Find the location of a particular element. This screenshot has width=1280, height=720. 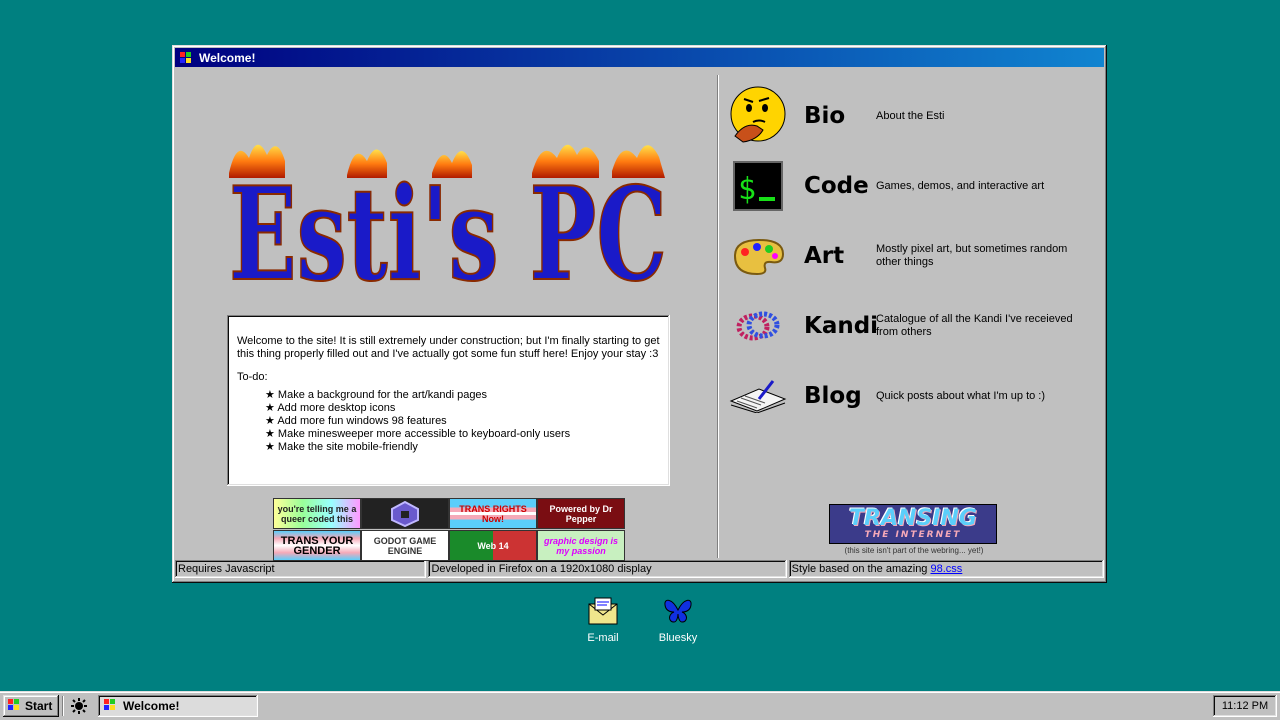

desktop-icon-bluesky: Bluesky is located at coordinates (678, 620).